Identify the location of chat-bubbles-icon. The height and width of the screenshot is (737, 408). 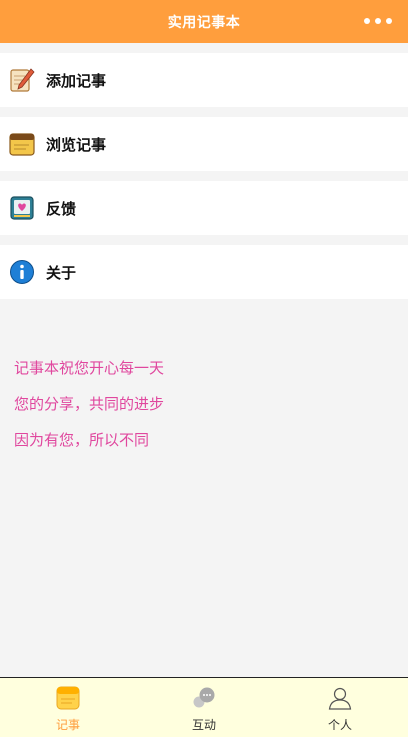
(204, 698).